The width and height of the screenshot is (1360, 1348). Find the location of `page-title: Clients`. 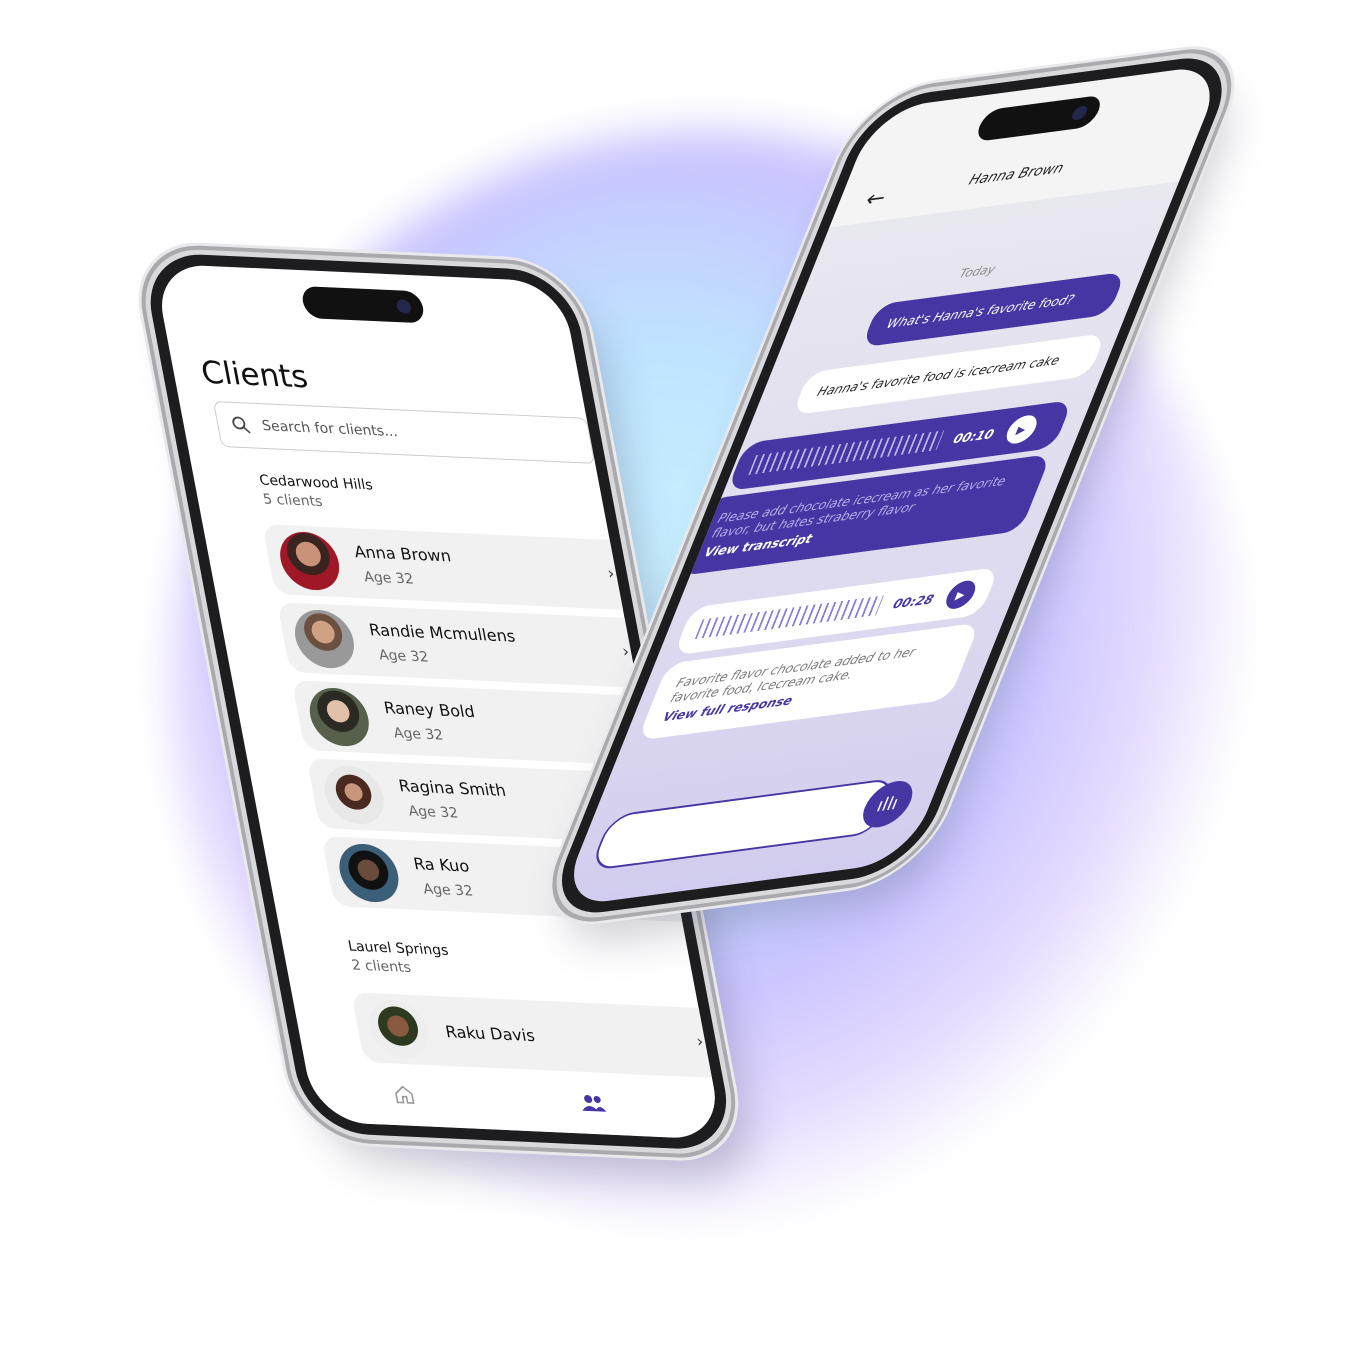

page-title: Clients is located at coordinates (254, 375).